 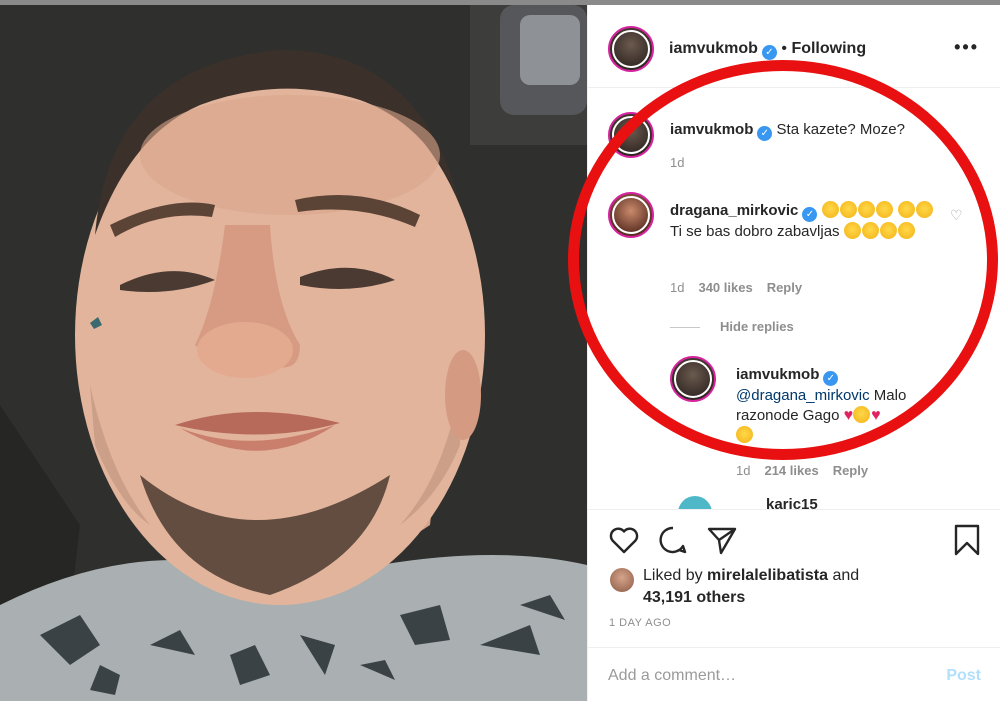 I want to click on comment-body: iamvukmob ✓ Sta kazete? Moze?, so click(x=825, y=130).